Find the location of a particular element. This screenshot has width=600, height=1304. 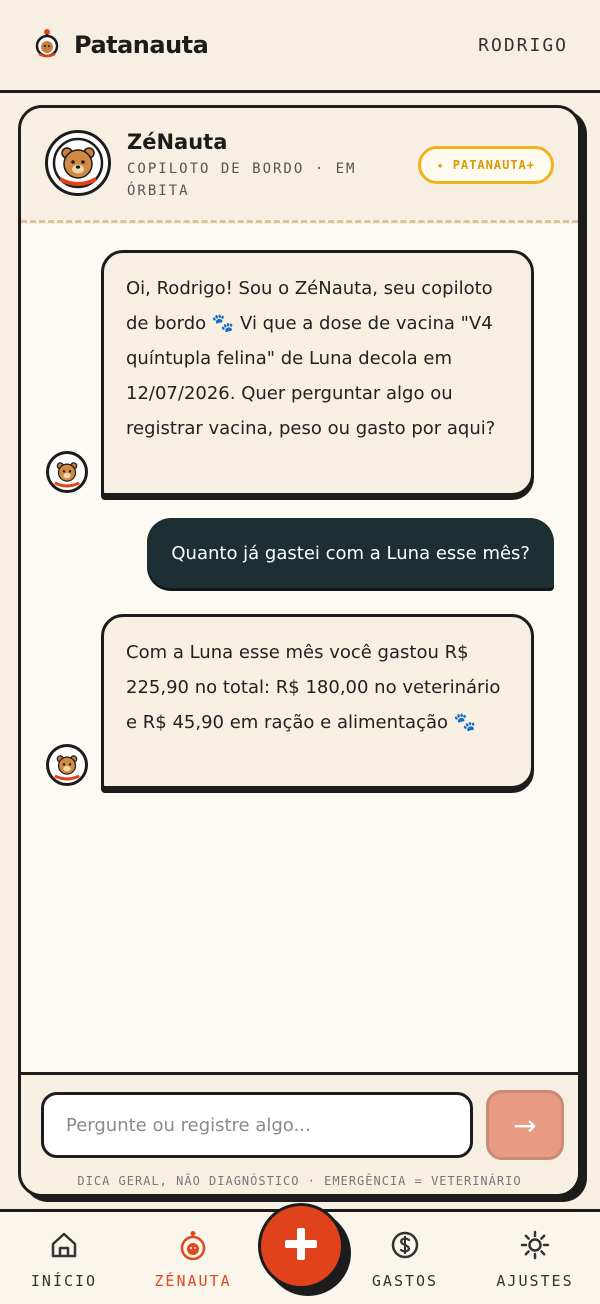

user-name: RODRIGO is located at coordinates (523, 45).